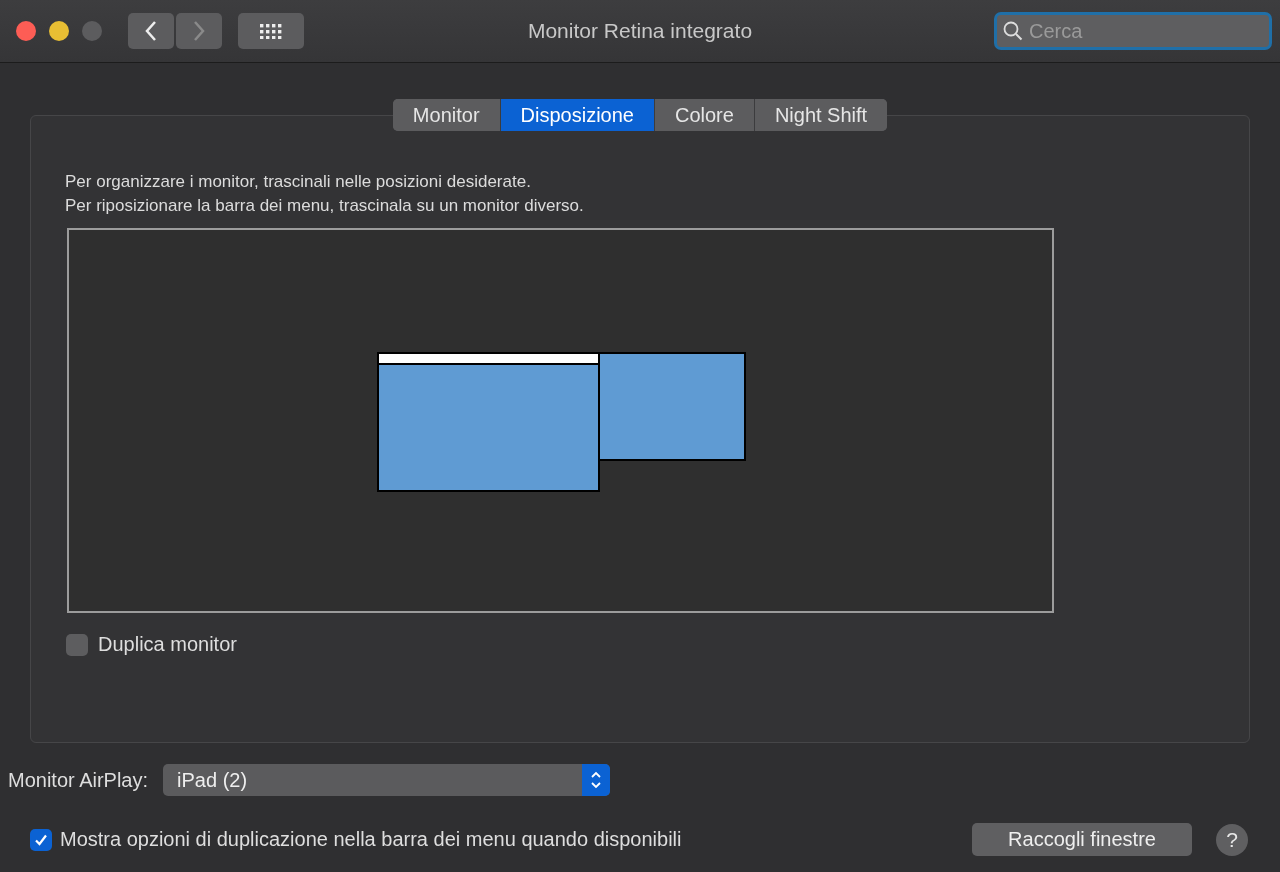 Image resolution: width=1280 pixels, height=872 pixels. Describe the element at coordinates (820, 115) in the screenshot. I see `tab: Night Shift` at that location.